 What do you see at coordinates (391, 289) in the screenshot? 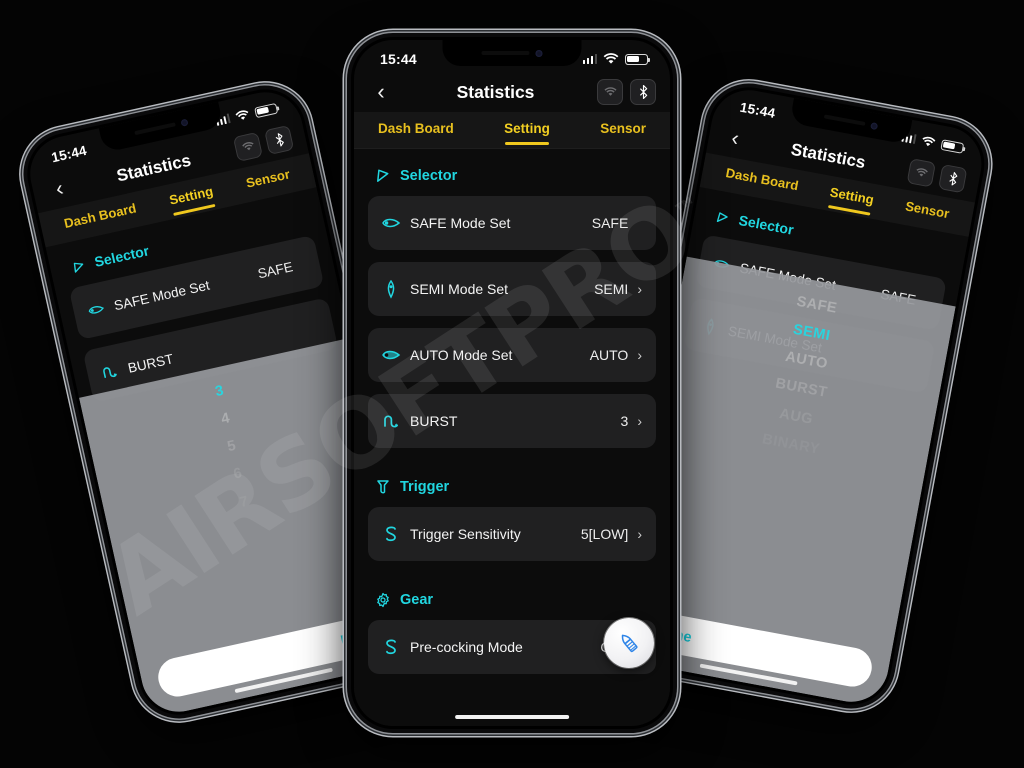
I see `semi-mode-icon` at bounding box center [391, 289].